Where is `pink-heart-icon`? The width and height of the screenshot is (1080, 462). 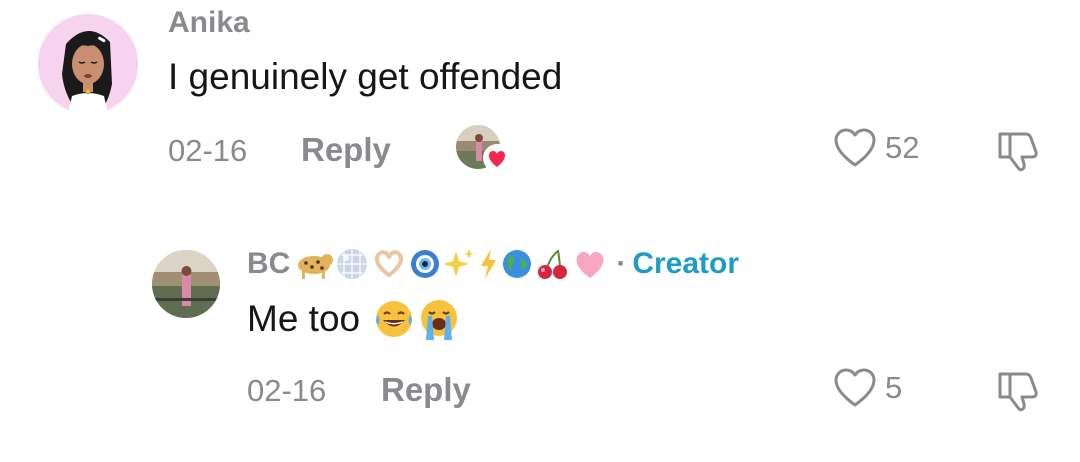
pink-heart-icon is located at coordinates (590, 264).